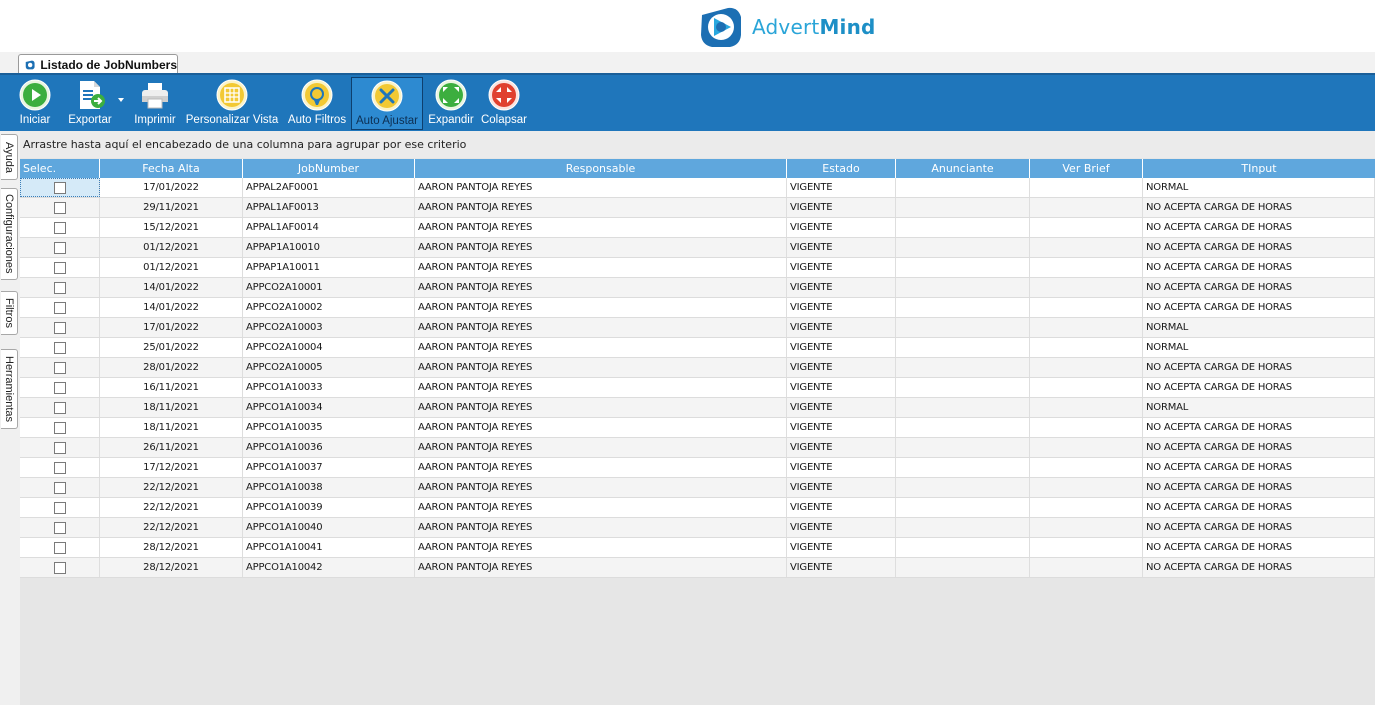 The width and height of the screenshot is (1375, 705). I want to click on fecha-alta-cell: 18/11/2021, so click(171, 407).